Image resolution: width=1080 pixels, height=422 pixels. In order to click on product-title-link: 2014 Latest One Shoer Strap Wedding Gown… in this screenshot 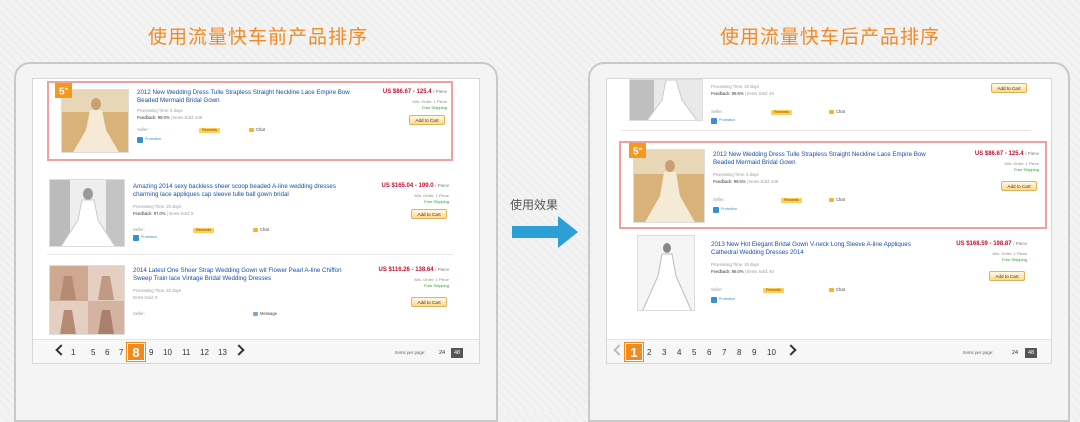, I will do `click(243, 275)`.